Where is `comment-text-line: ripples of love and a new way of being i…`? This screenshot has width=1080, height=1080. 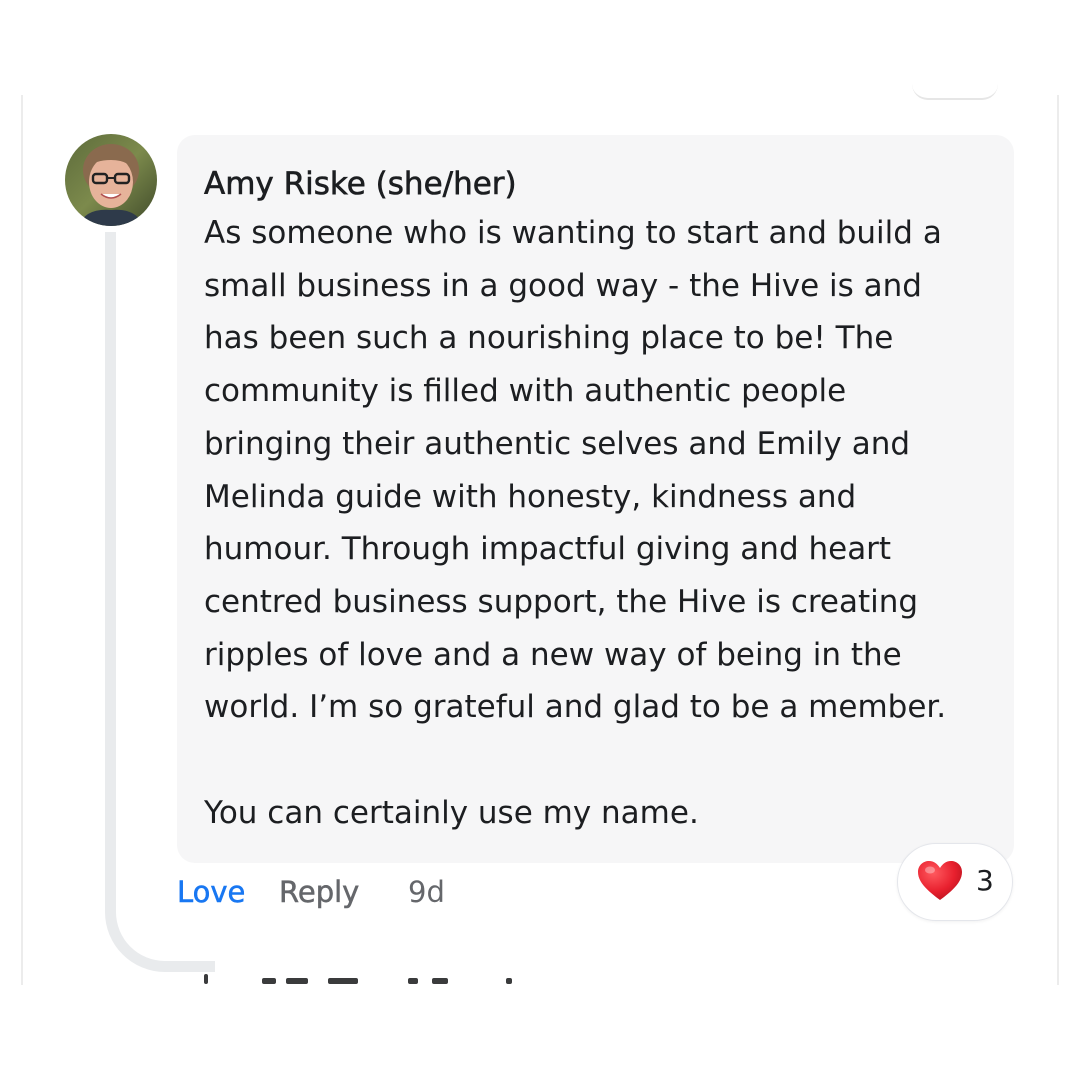 comment-text-line: ripples of love and a new way of being i… is located at coordinates (553, 654).